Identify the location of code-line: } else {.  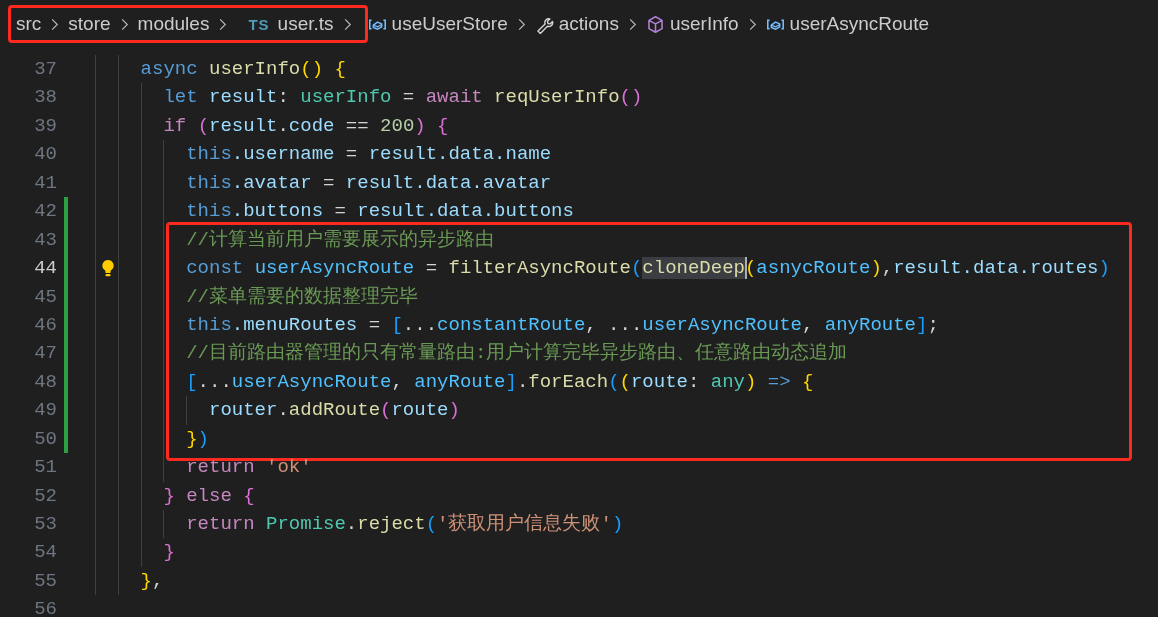
(209, 496).